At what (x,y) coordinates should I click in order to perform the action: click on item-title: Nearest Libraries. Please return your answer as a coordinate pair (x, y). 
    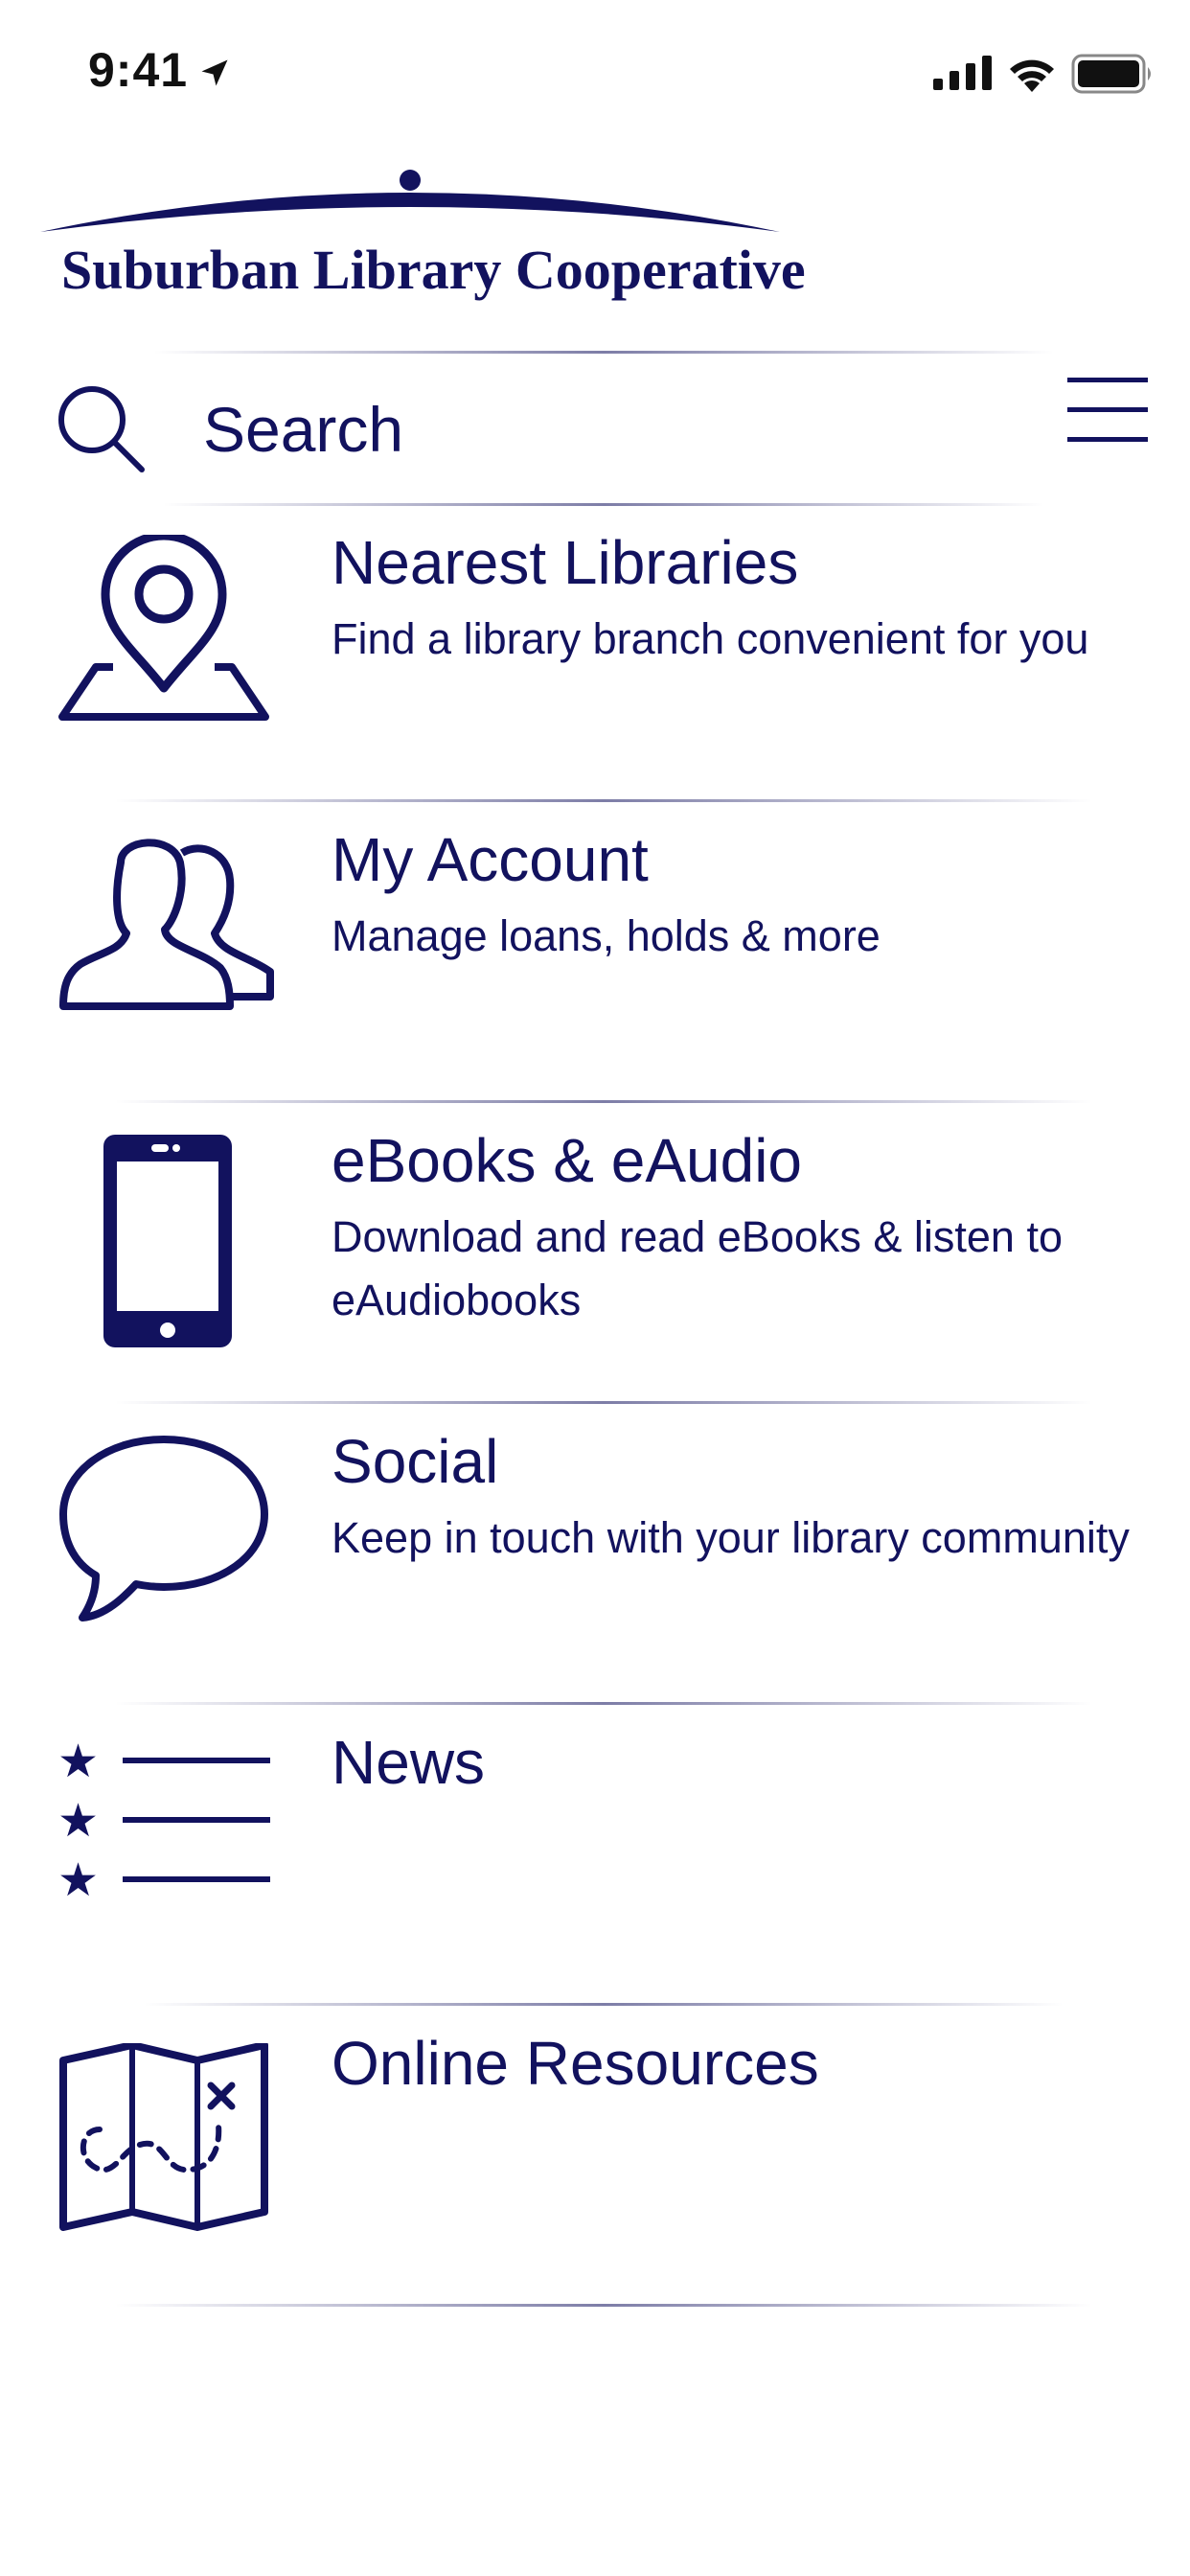
    Looking at the image, I should click on (565, 562).